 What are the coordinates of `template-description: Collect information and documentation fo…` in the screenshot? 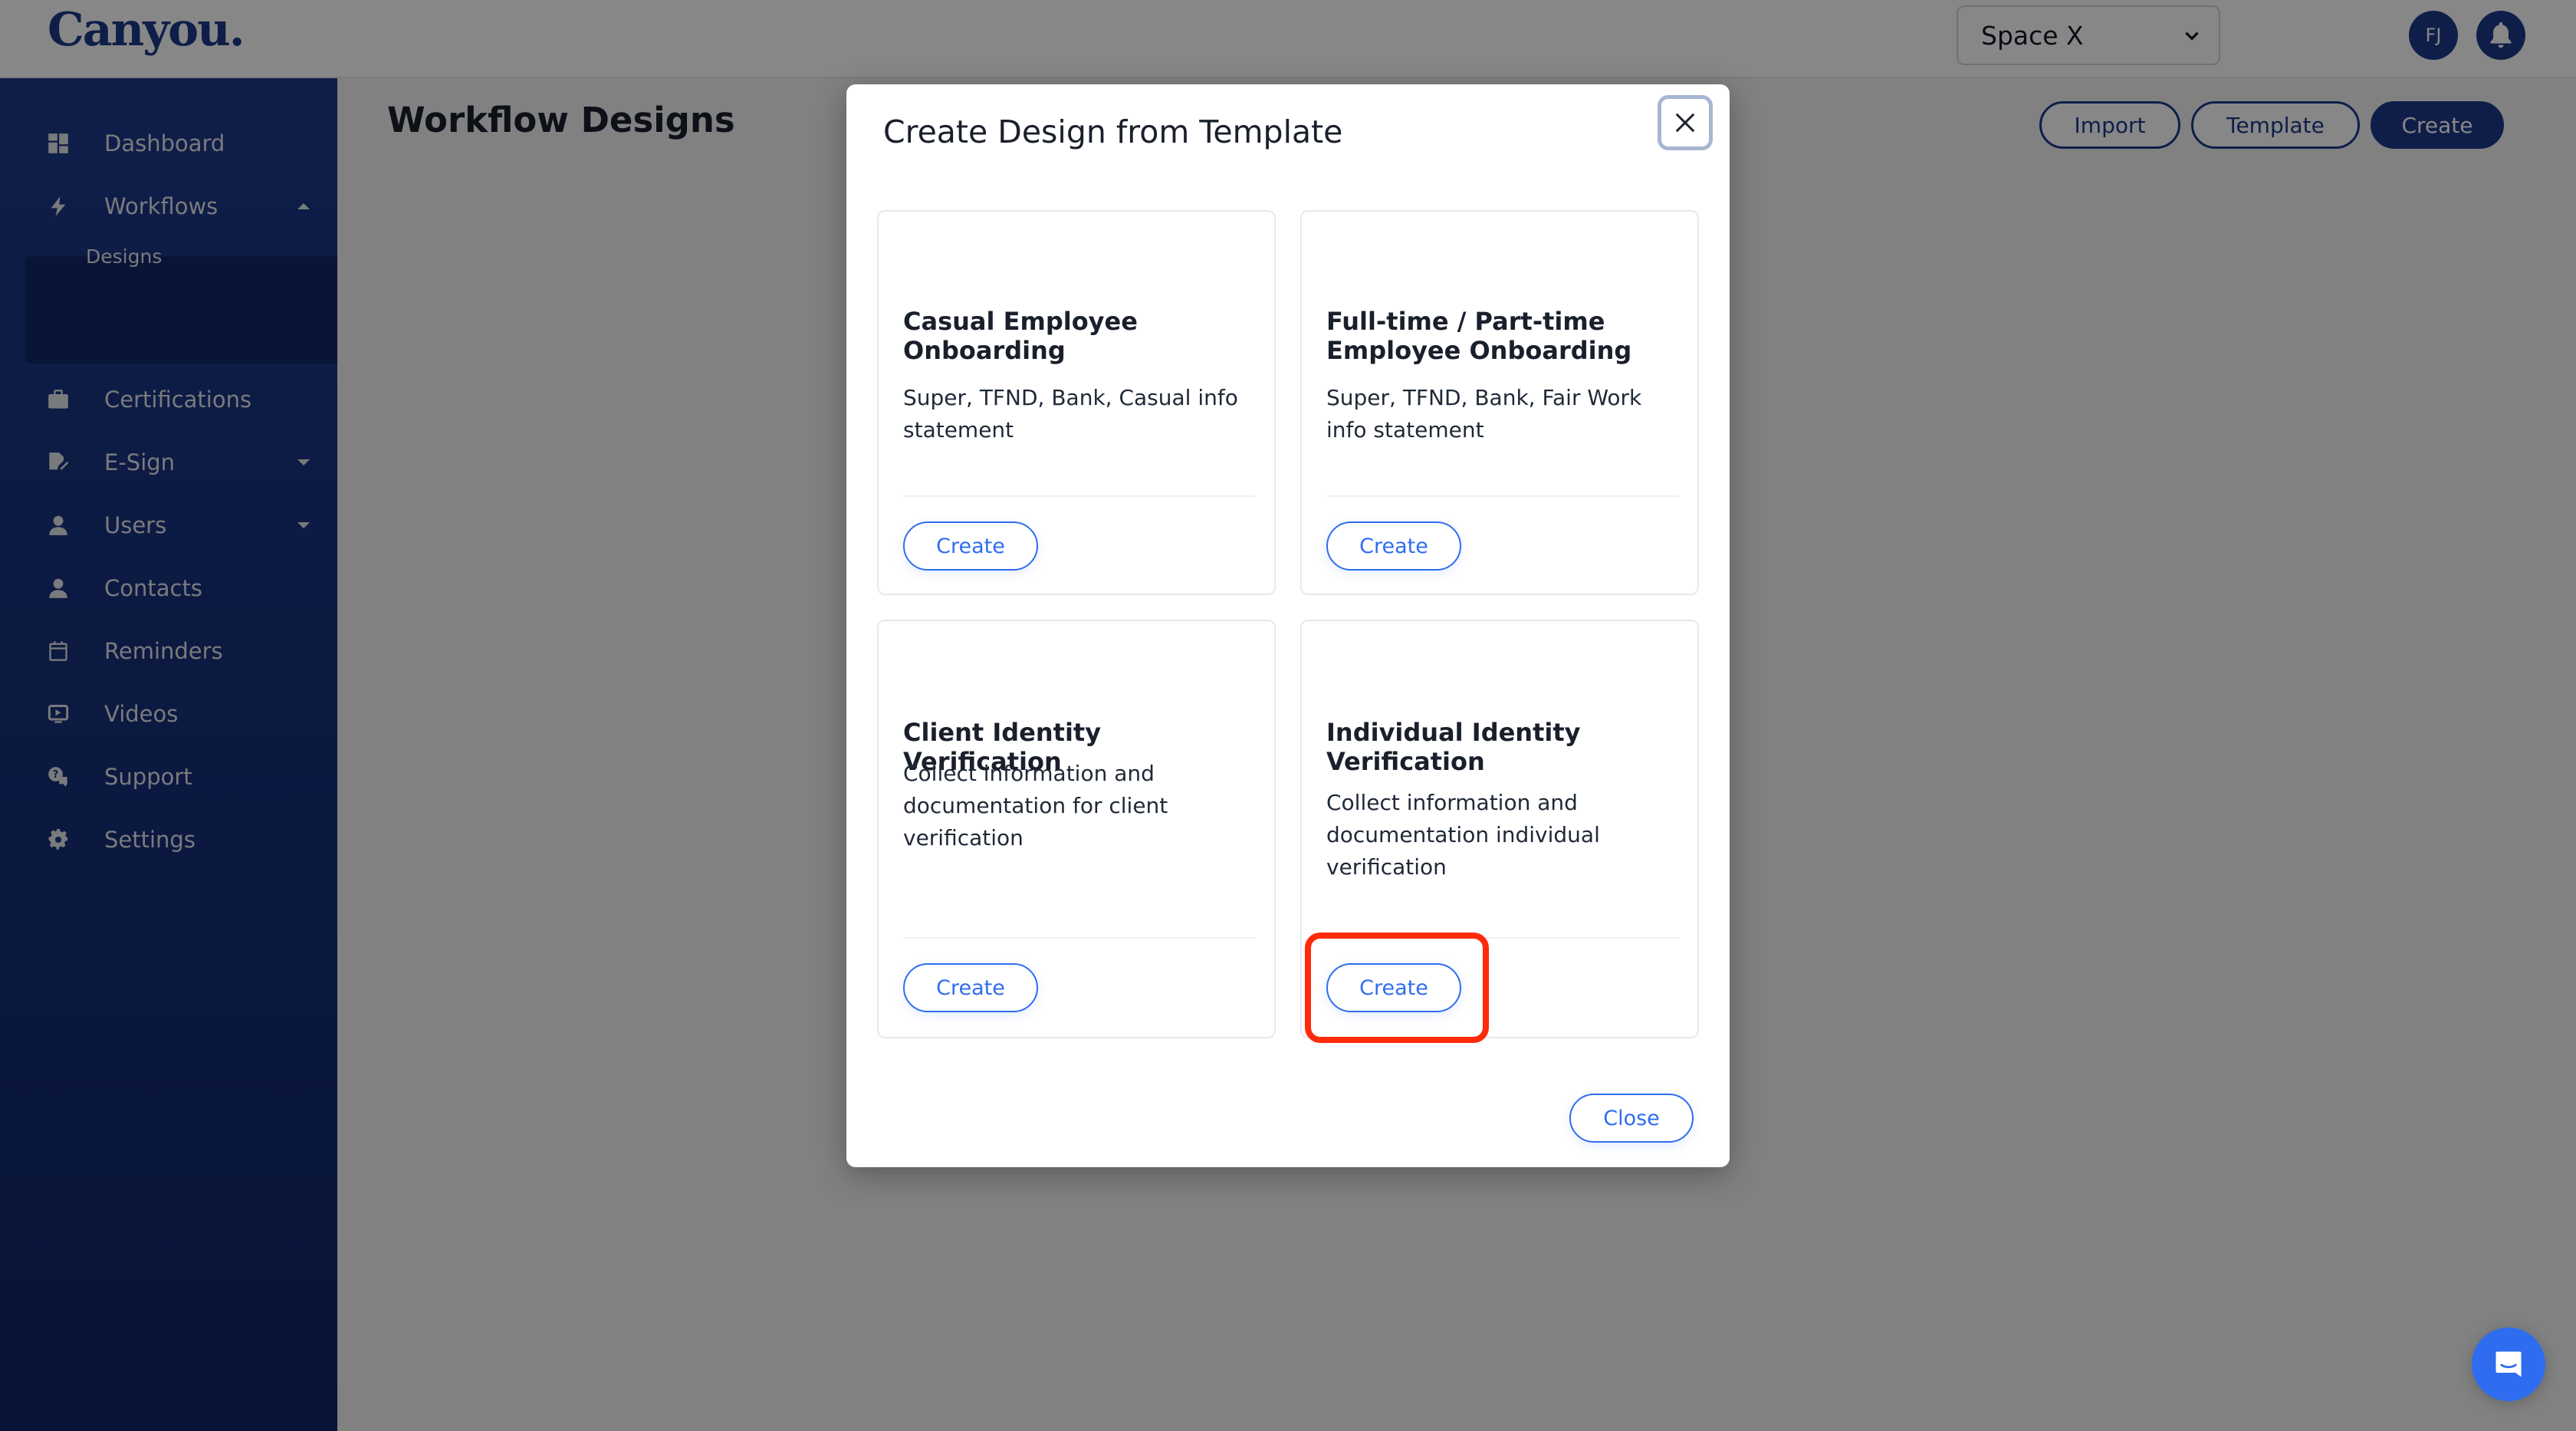 It's located at (1035, 805).